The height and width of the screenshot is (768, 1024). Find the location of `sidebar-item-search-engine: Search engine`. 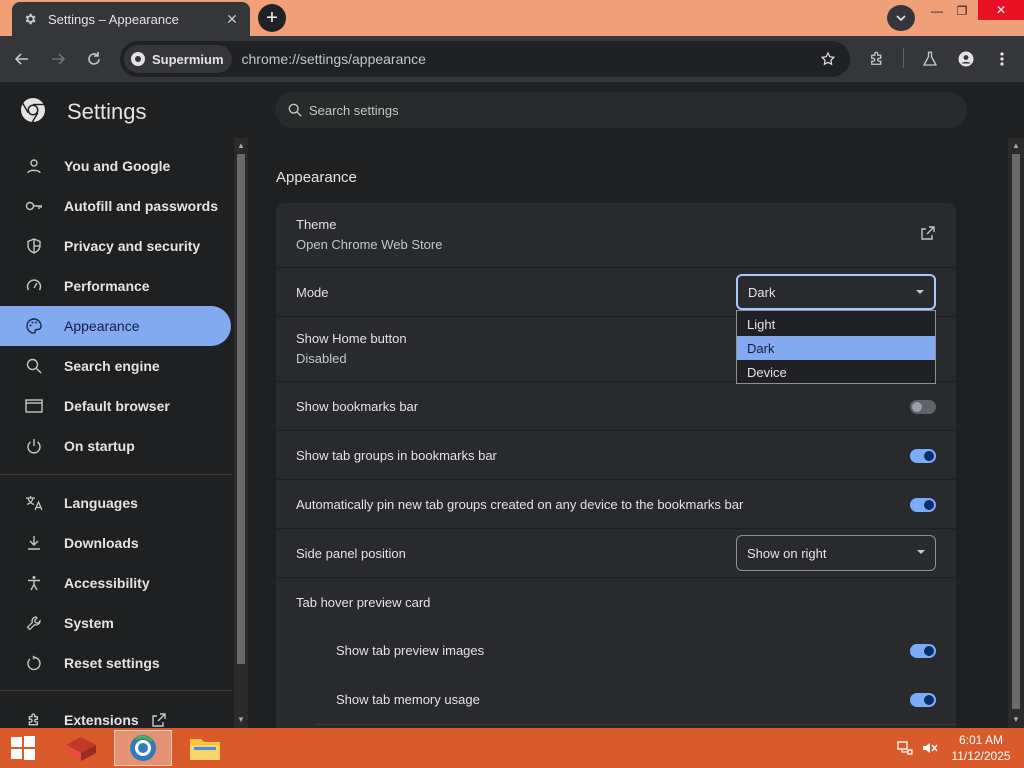

sidebar-item-search-engine: Search engine is located at coordinates (115, 366).